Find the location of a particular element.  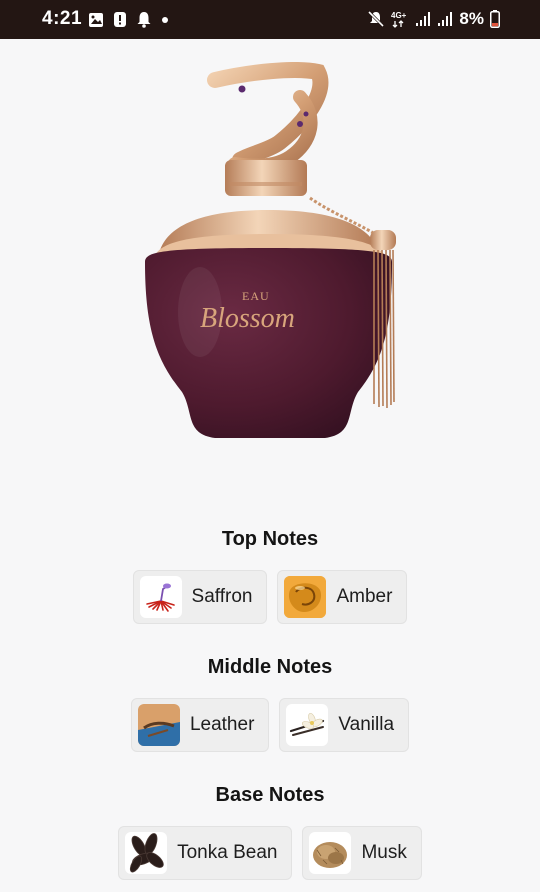

note-chip-vanilla: Vanilla is located at coordinates (344, 725).